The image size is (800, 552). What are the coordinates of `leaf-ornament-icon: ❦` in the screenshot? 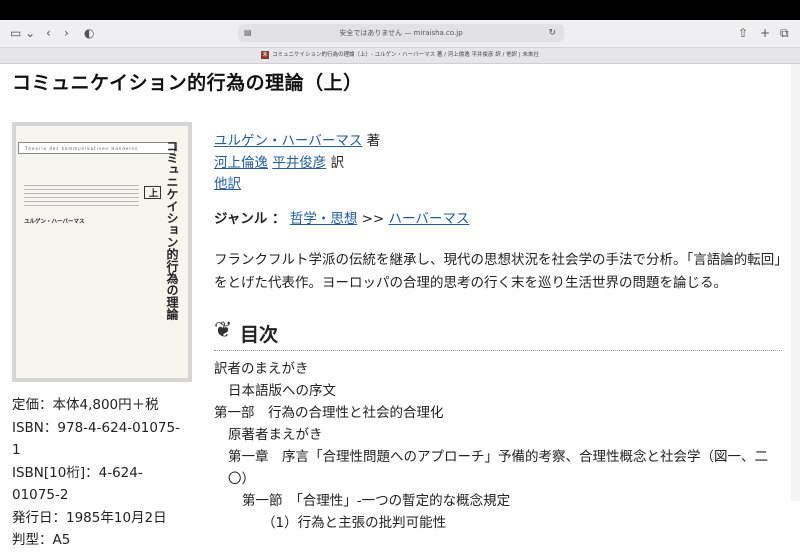 It's located at (223, 330).